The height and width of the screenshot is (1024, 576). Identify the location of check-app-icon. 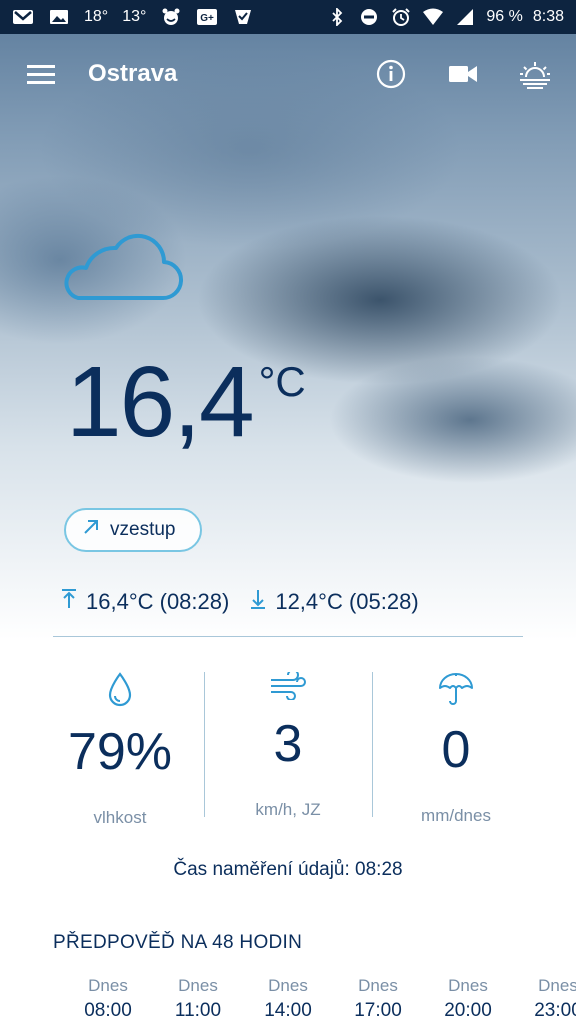
(243, 17).